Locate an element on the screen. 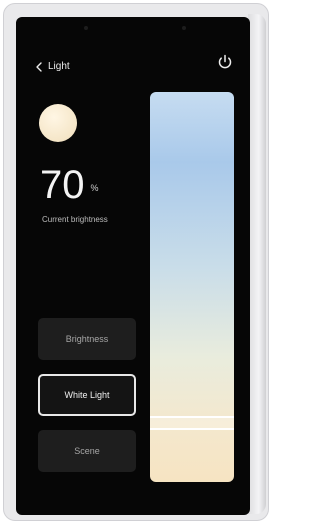  power-icon is located at coordinates (225, 64).